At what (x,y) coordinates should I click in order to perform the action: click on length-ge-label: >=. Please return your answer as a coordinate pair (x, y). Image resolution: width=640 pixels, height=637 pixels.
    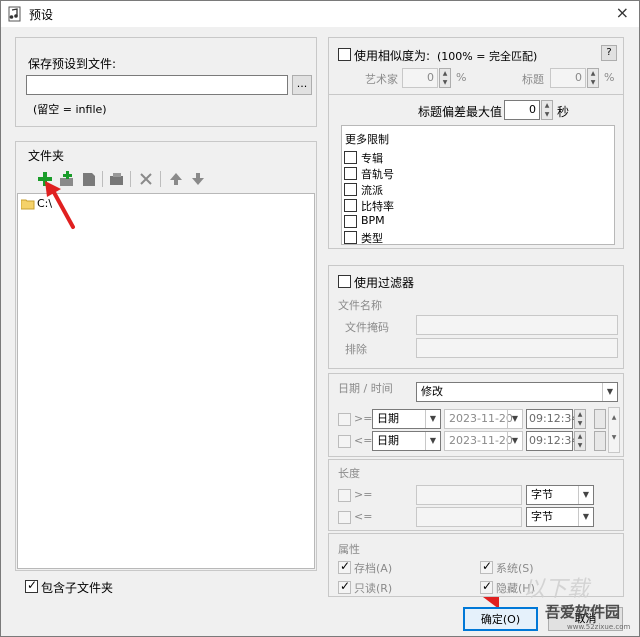
    Looking at the image, I should click on (363, 494).